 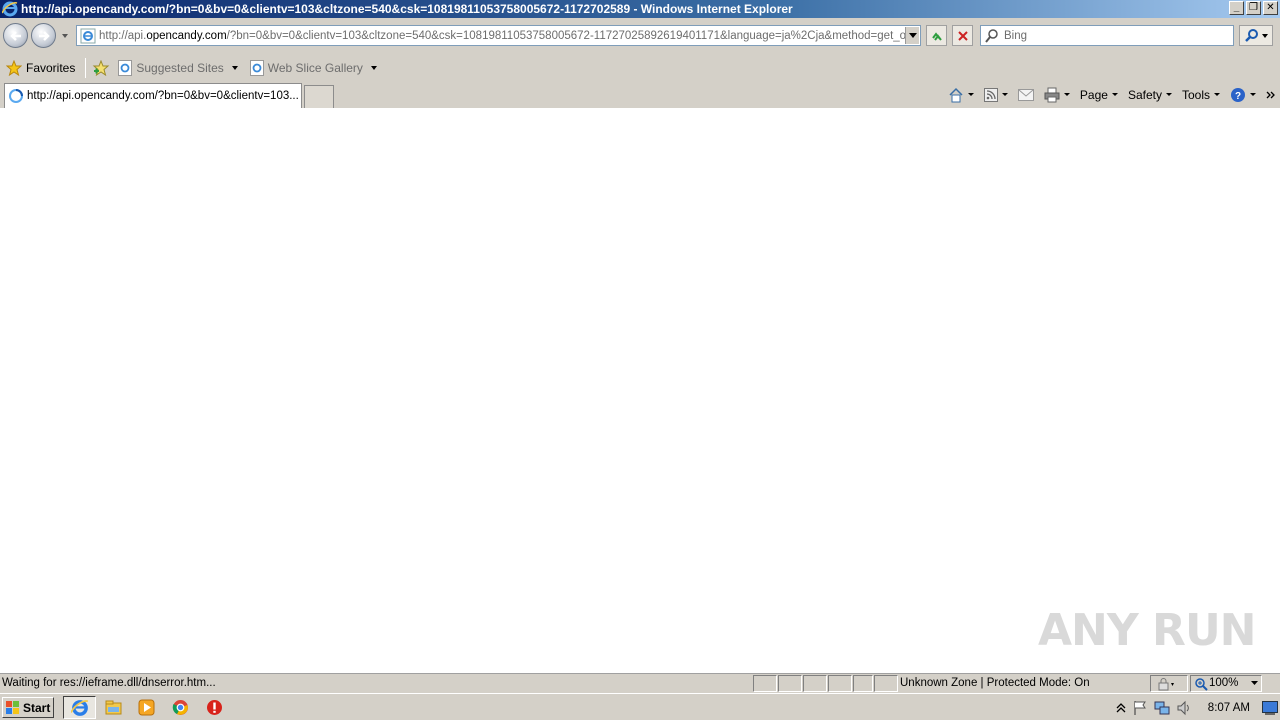 What do you see at coordinates (214, 707) in the screenshot?
I see `stop-sign-icon` at bounding box center [214, 707].